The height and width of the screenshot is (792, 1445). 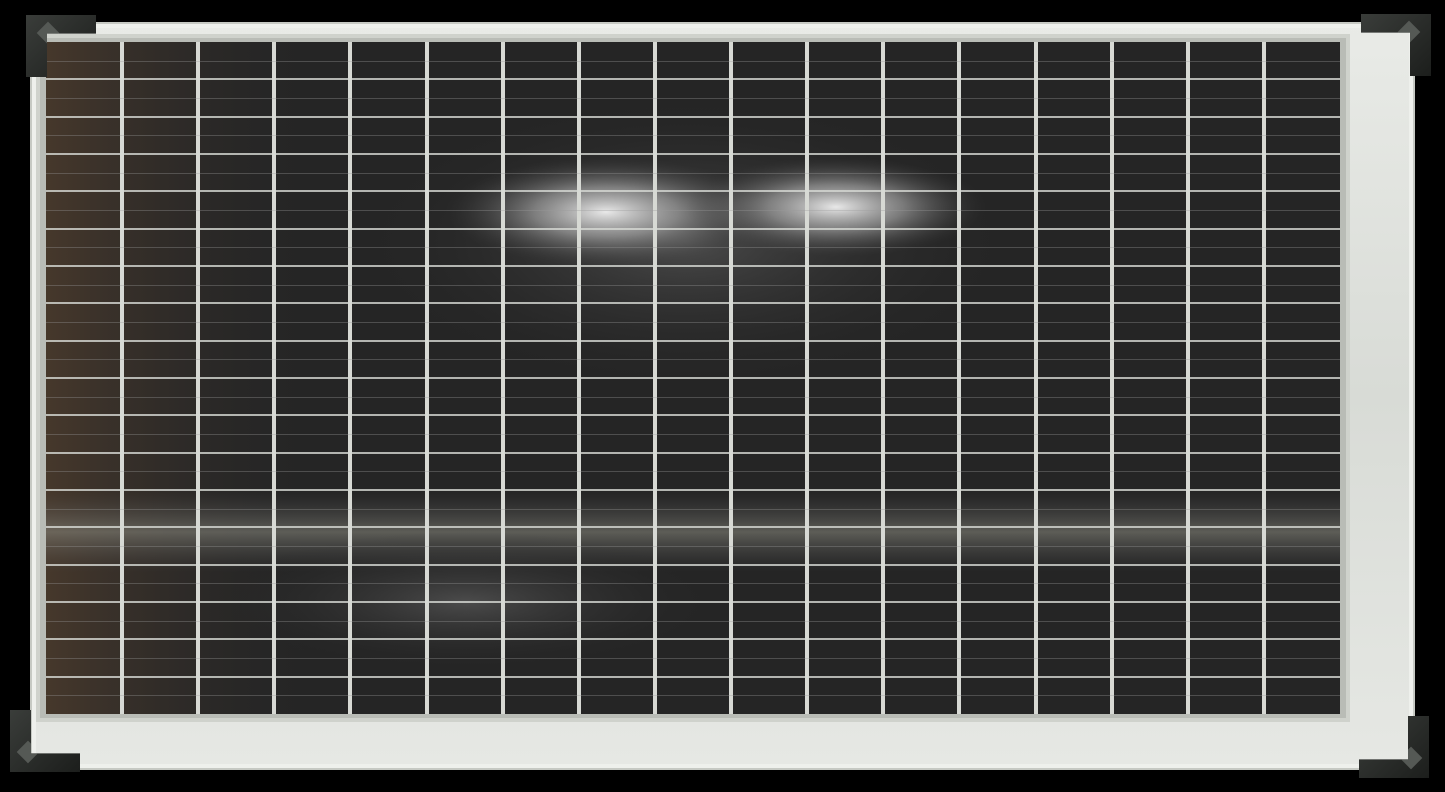 I want to click on reflection-band, so click(x=693, y=532).